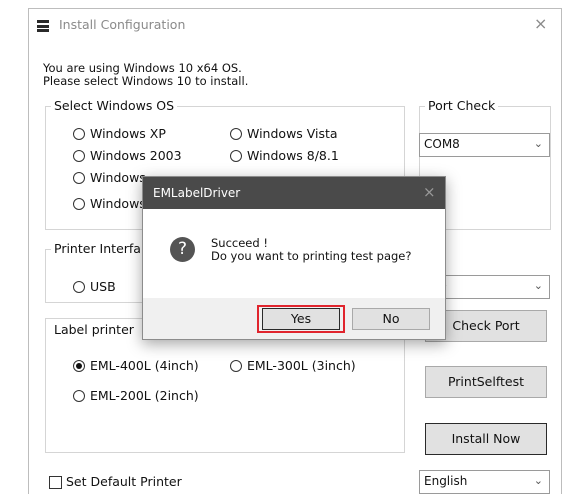 This screenshot has height=494, width=566. Describe the element at coordinates (429, 192) in the screenshot. I see `dialog-close-icon: ×` at that location.